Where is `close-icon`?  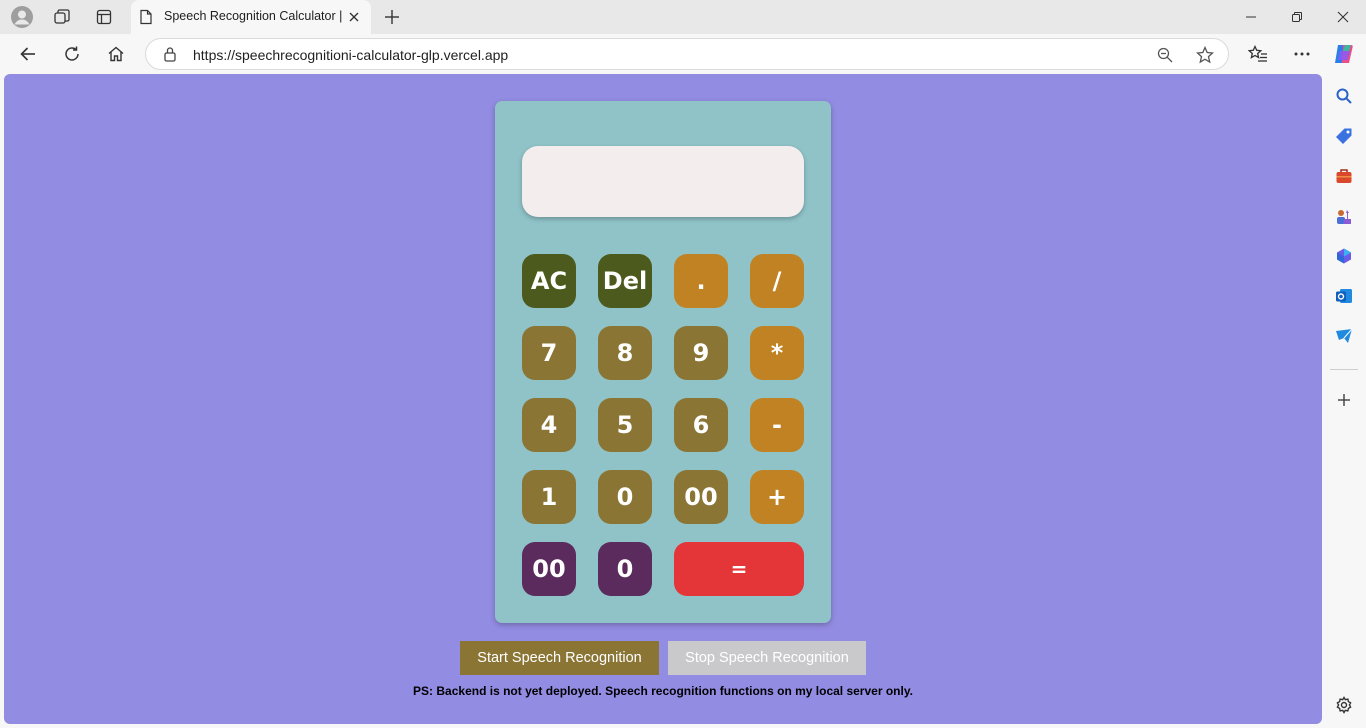 close-icon is located at coordinates (354, 17).